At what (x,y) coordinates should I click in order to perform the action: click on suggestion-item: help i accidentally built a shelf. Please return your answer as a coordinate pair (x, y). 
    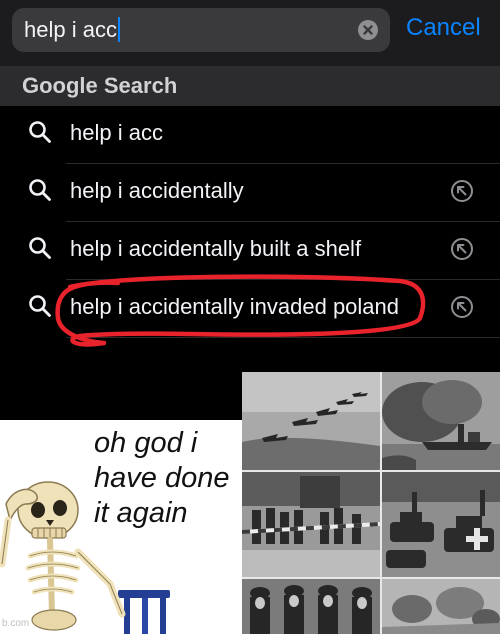
    Looking at the image, I should click on (250, 251).